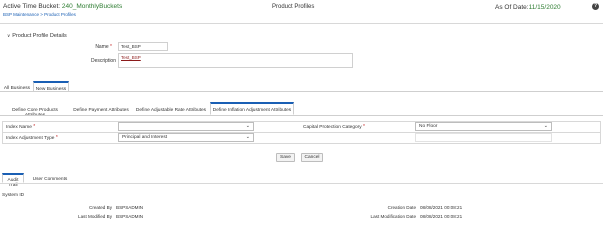  I want to click on active-time-bucket: Active Time Bucket: 240_MonthlyBuckets, so click(62, 6).